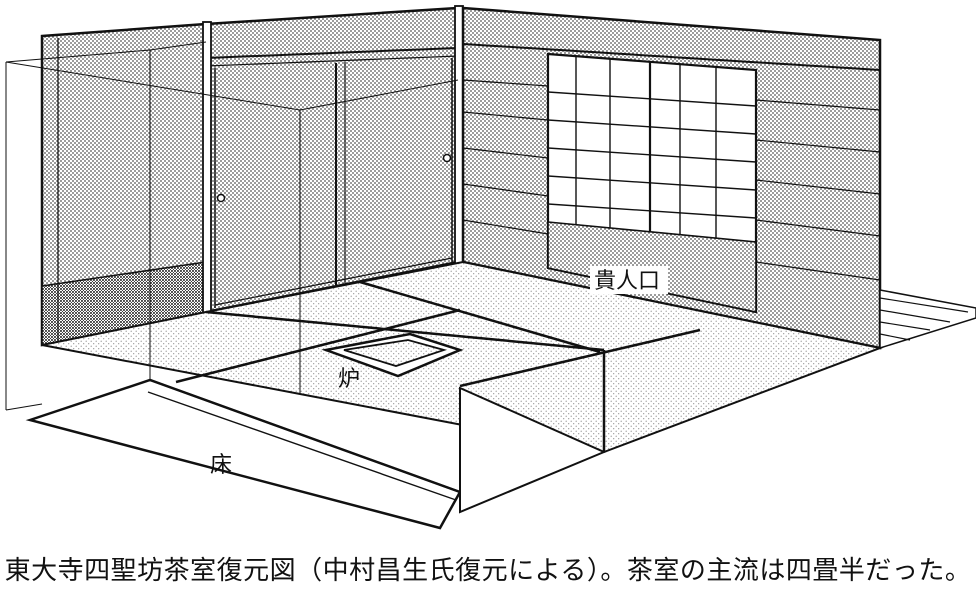 This screenshot has width=976, height=596. I want to click on svg-text: 炉, so click(349, 379).